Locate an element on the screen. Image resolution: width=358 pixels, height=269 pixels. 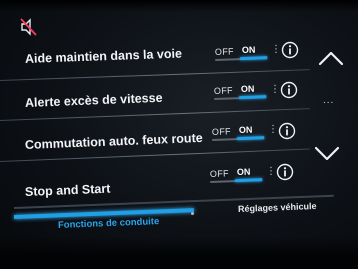
speaker-muted-icon is located at coordinates (29, 27).